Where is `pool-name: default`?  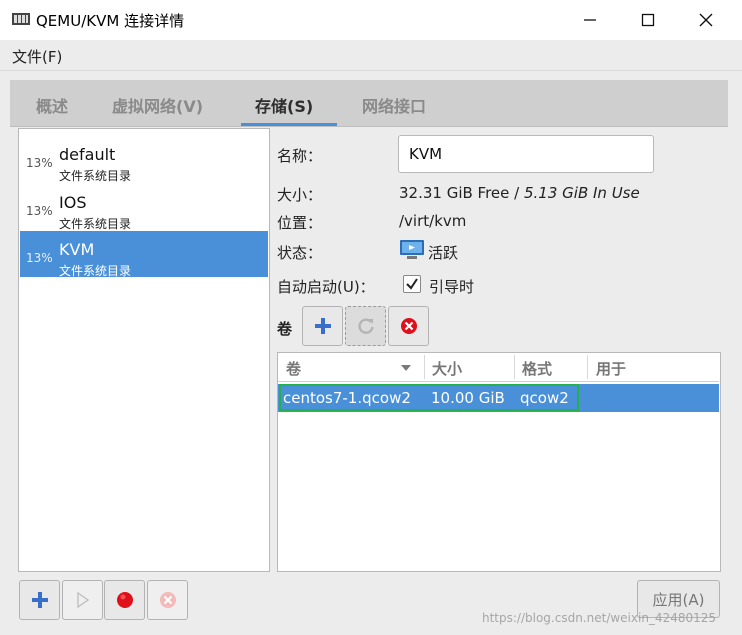
pool-name: default is located at coordinates (87, 154).